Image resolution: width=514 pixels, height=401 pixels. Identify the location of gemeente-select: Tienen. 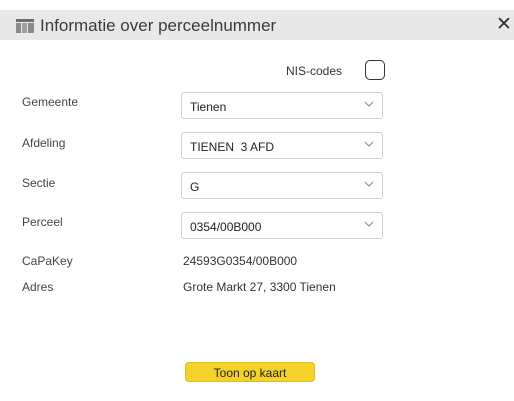
(282, 105).